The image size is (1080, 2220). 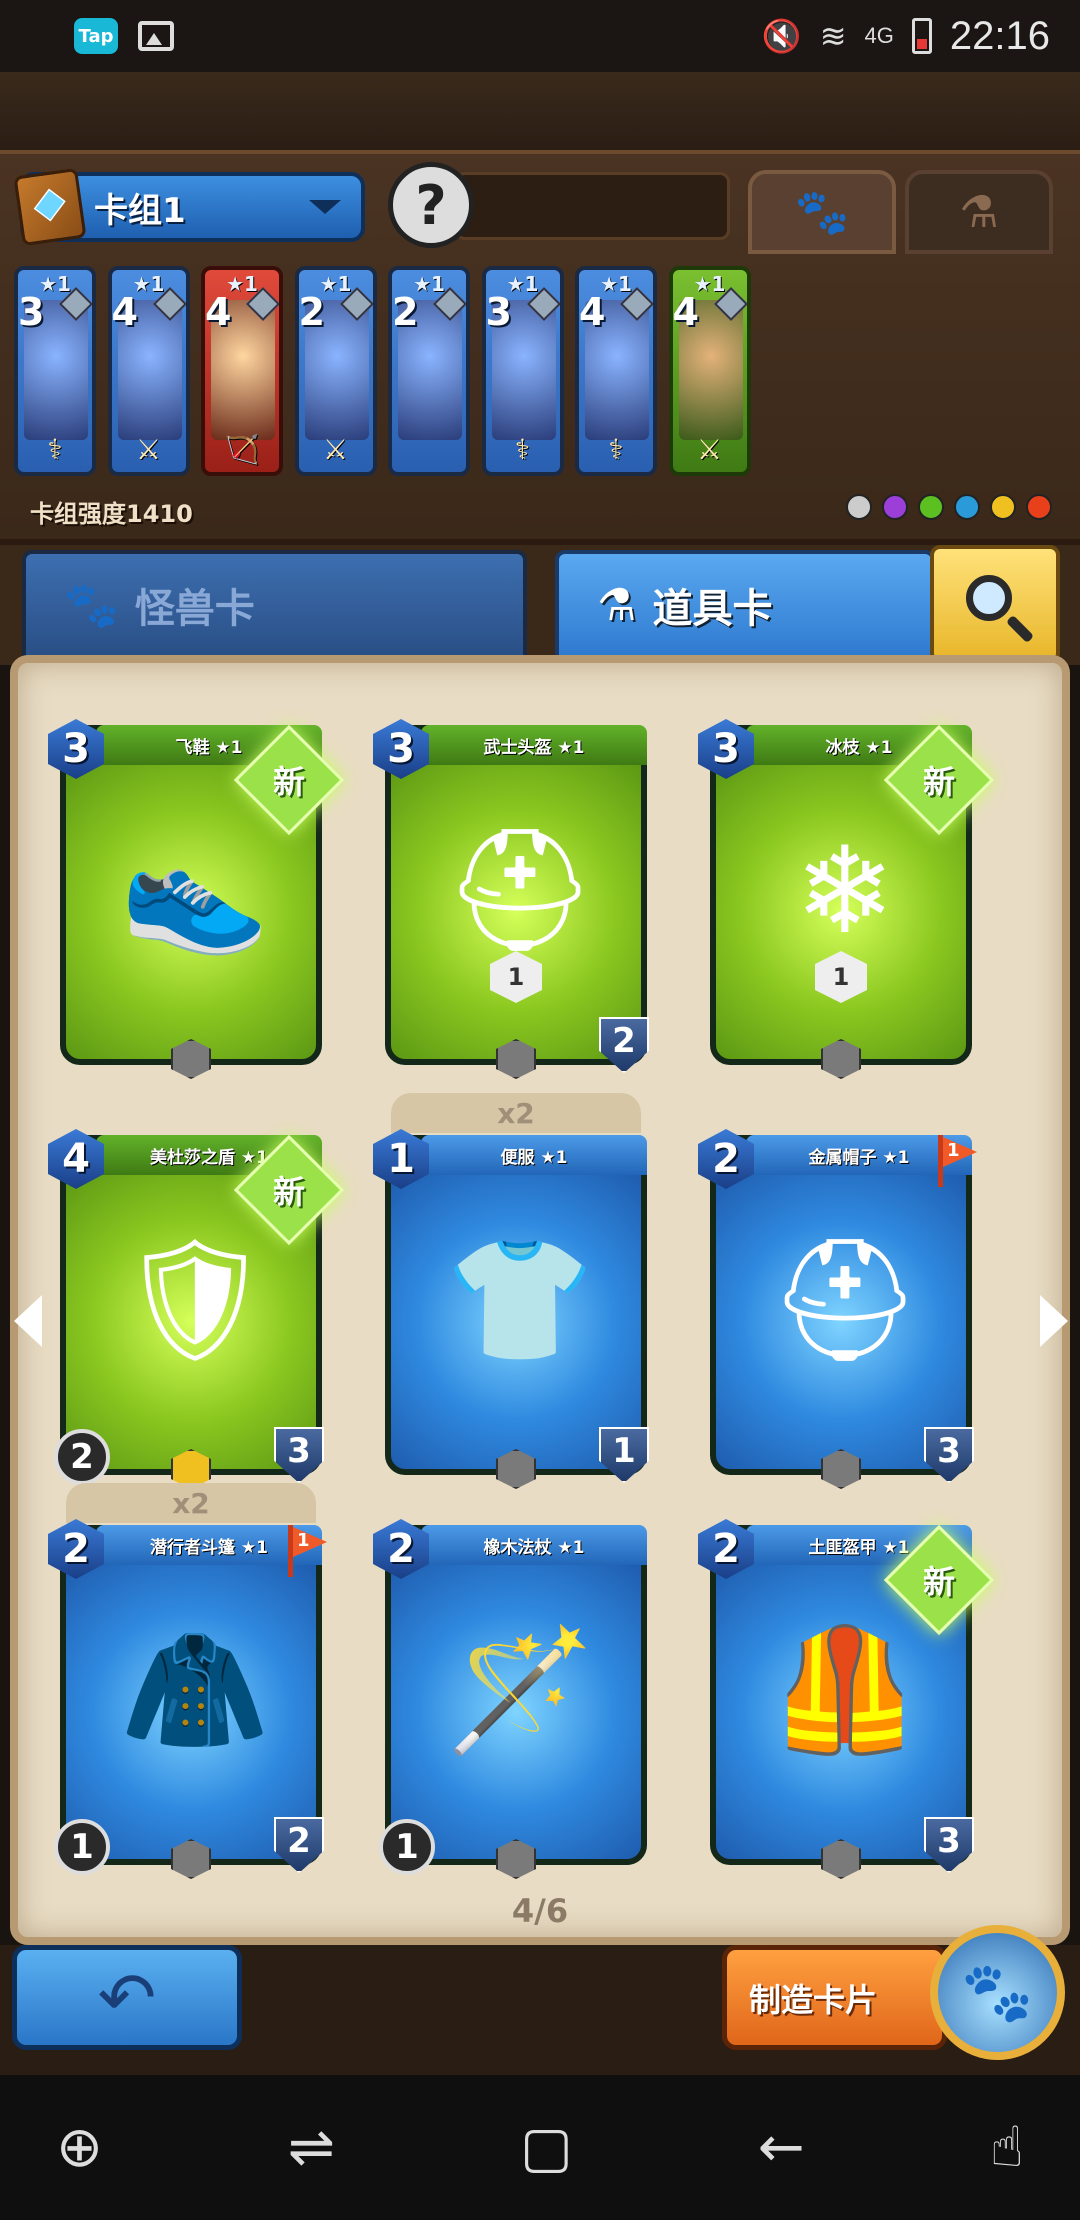 I want to click on item-card: 金属帽子 ★1 2 ⛑ 1 3, so click(x=837, y=1309).